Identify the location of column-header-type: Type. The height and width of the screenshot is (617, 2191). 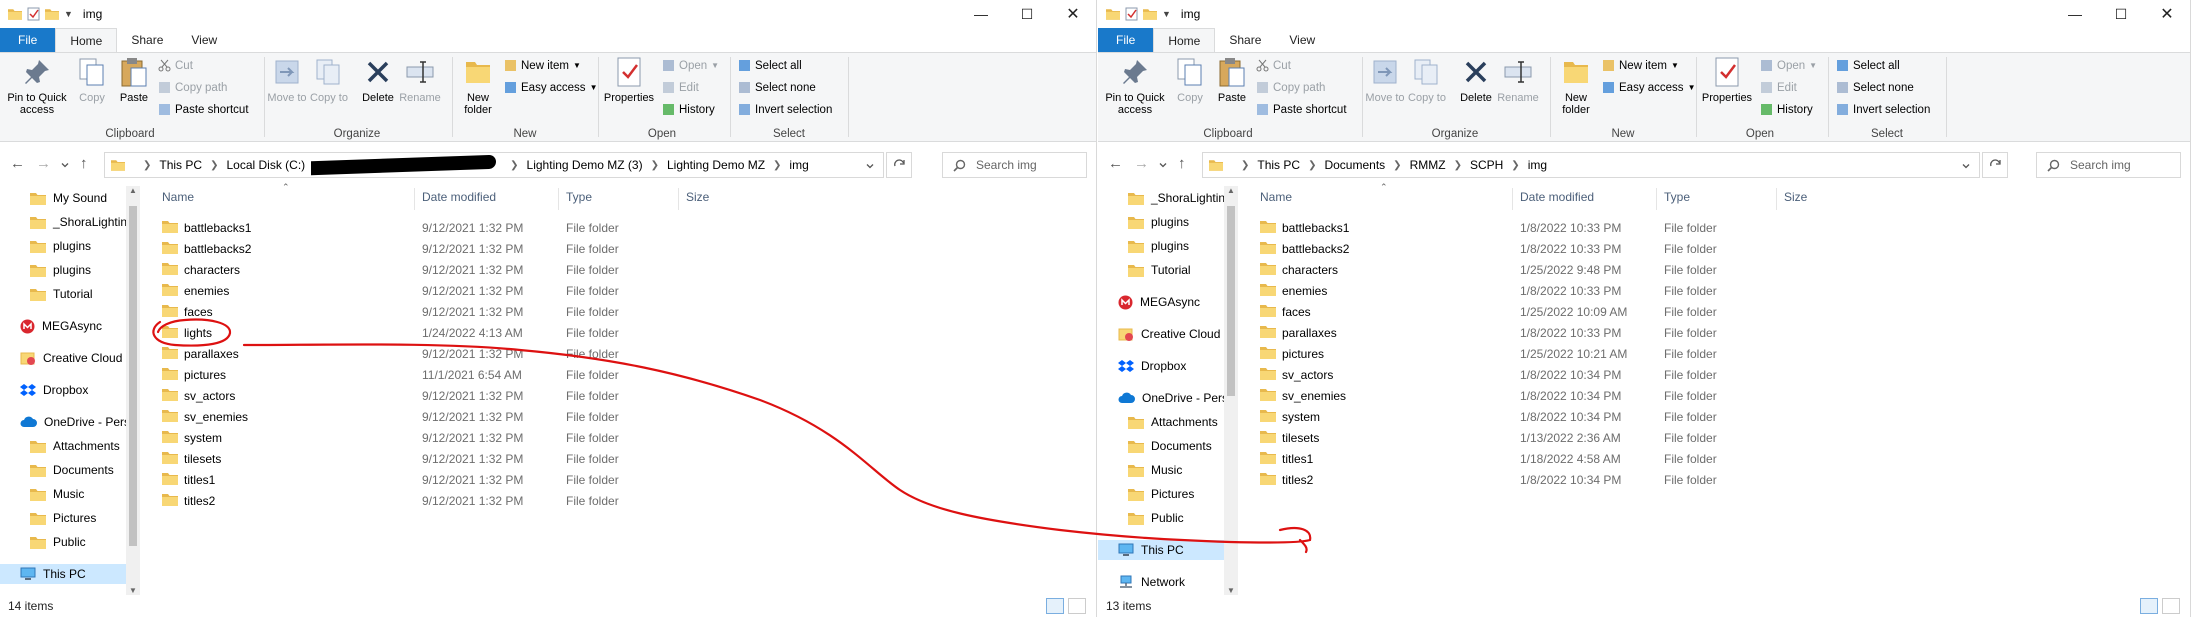
(579, 197).